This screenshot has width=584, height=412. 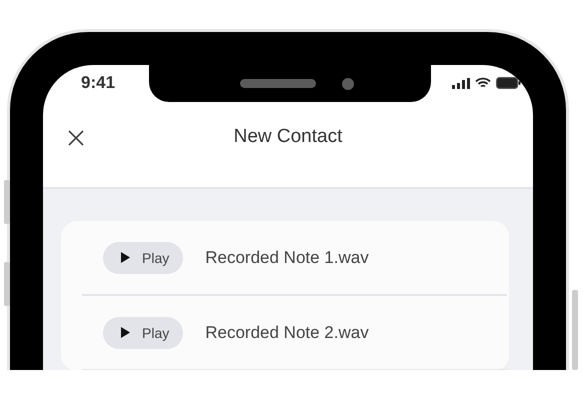 What do you see at coordinates (483, 83) in the screenshot?
I see `wifi-icon` at bounding box center [483, 83].